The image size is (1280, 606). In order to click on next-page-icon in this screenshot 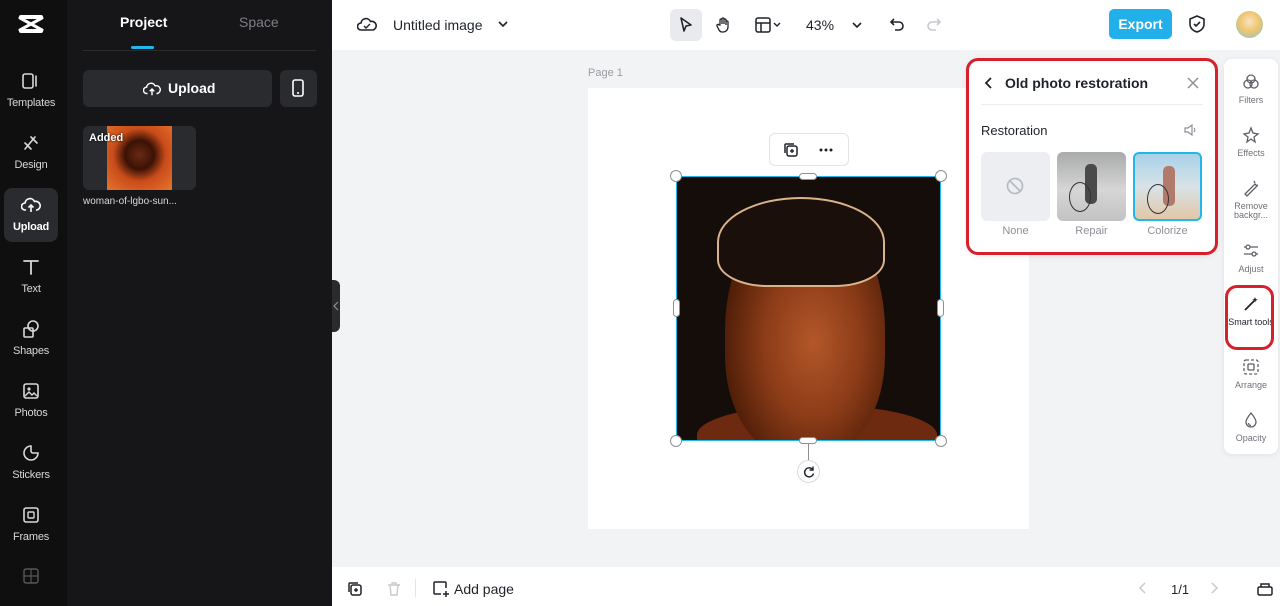, I will do `click(1214, 588)`.